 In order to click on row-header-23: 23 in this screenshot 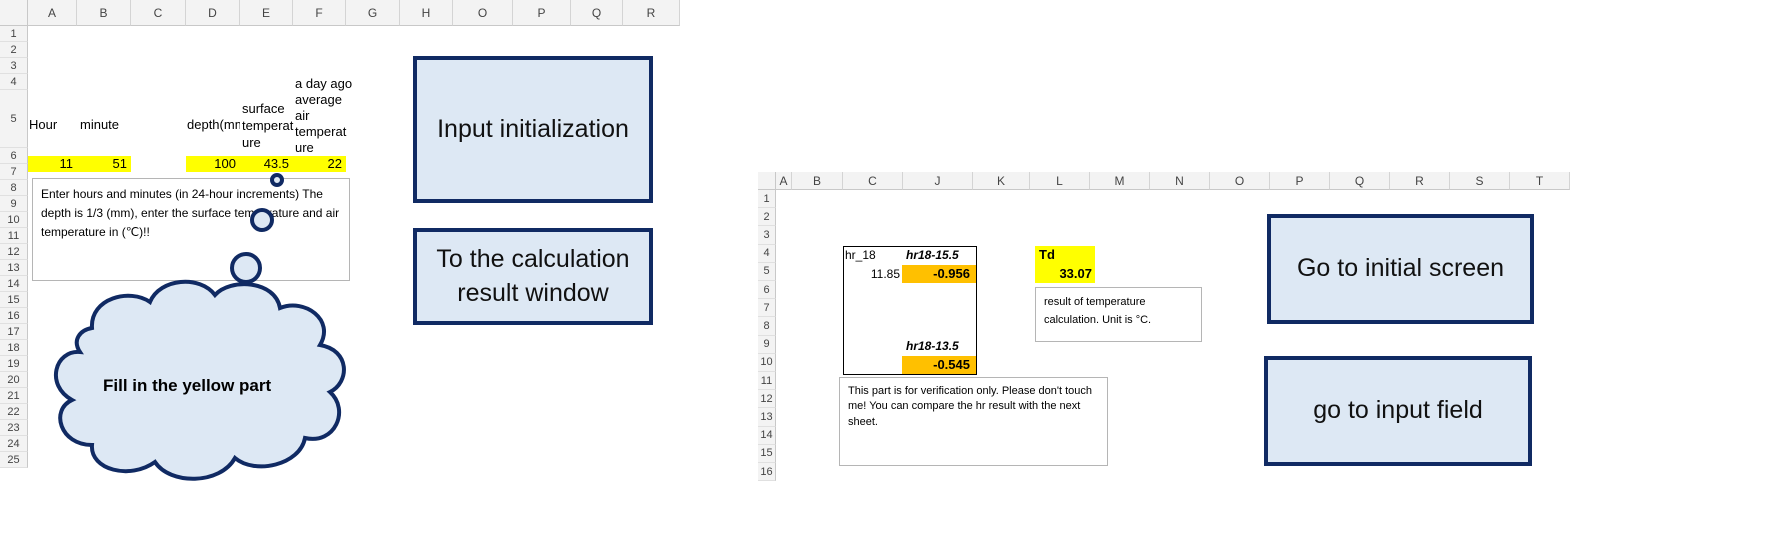, I will do `click(14, 428)`.